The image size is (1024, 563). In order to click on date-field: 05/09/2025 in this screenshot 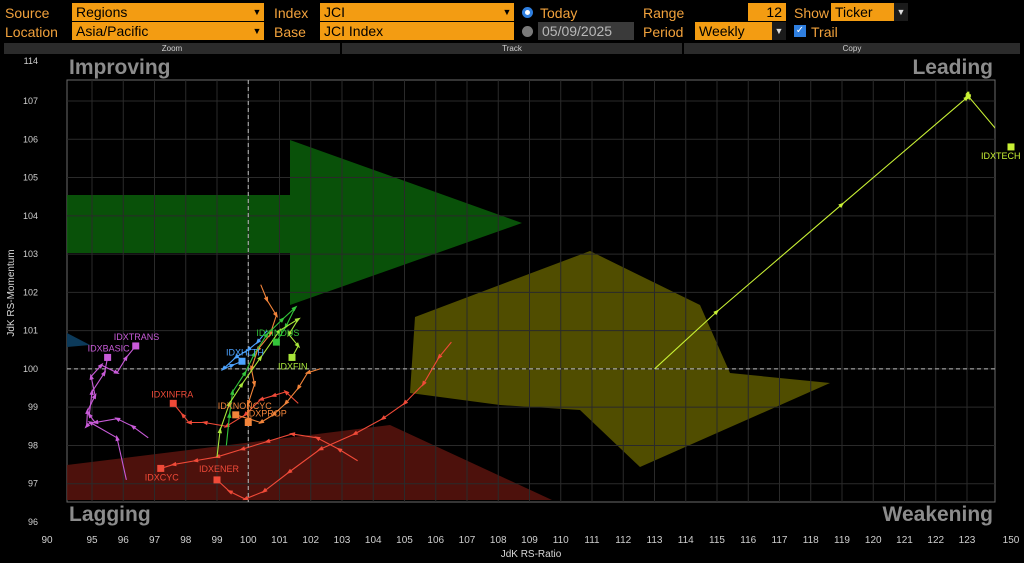, I will do `click(586, 31)`.